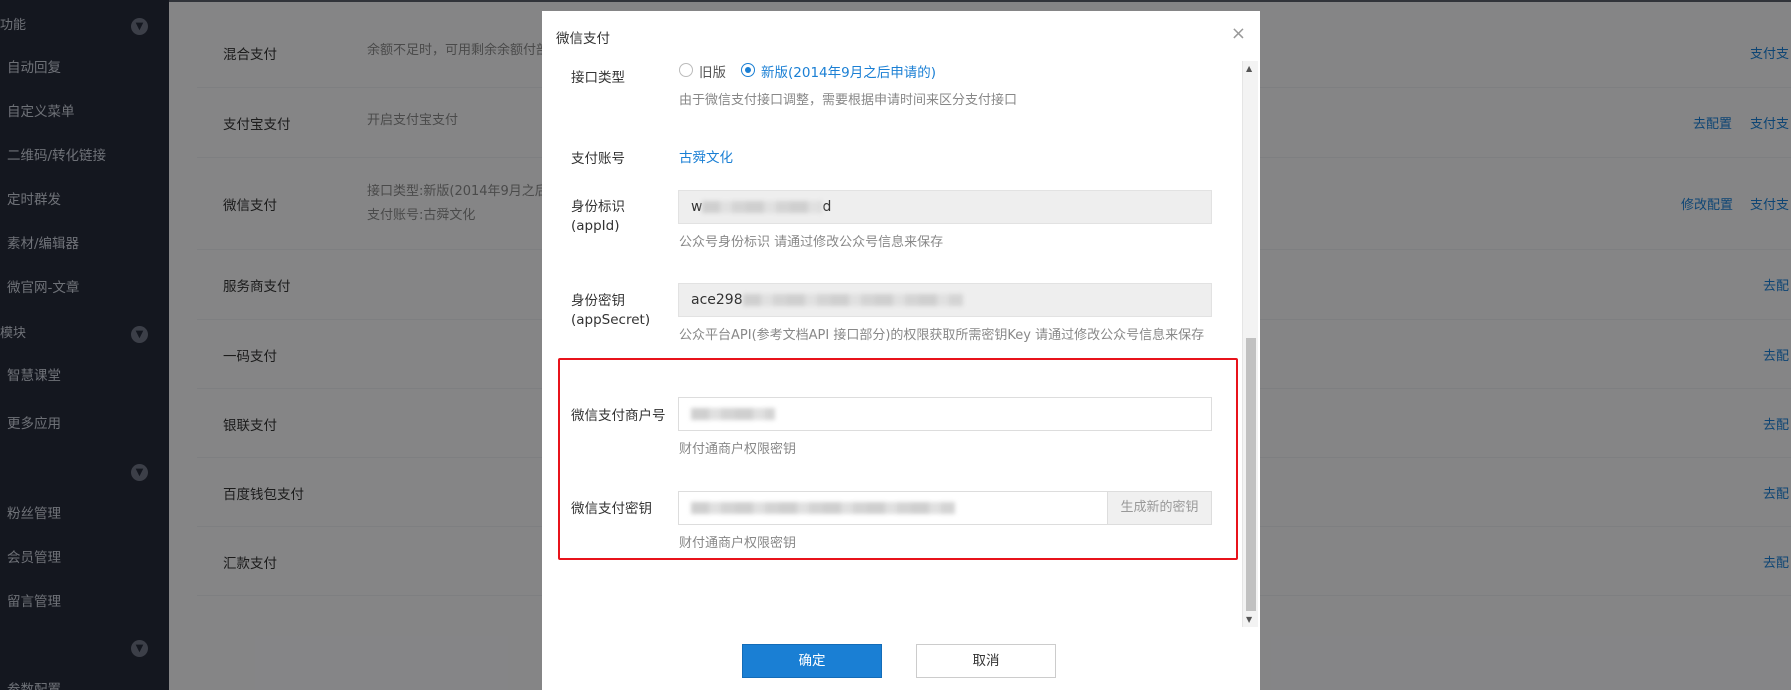 This screenshot has height=690, width=1791. What do you see at coordinates (945, 414) in the screenshot?
I see `mch-id-input` at bounding box center [945, 414].